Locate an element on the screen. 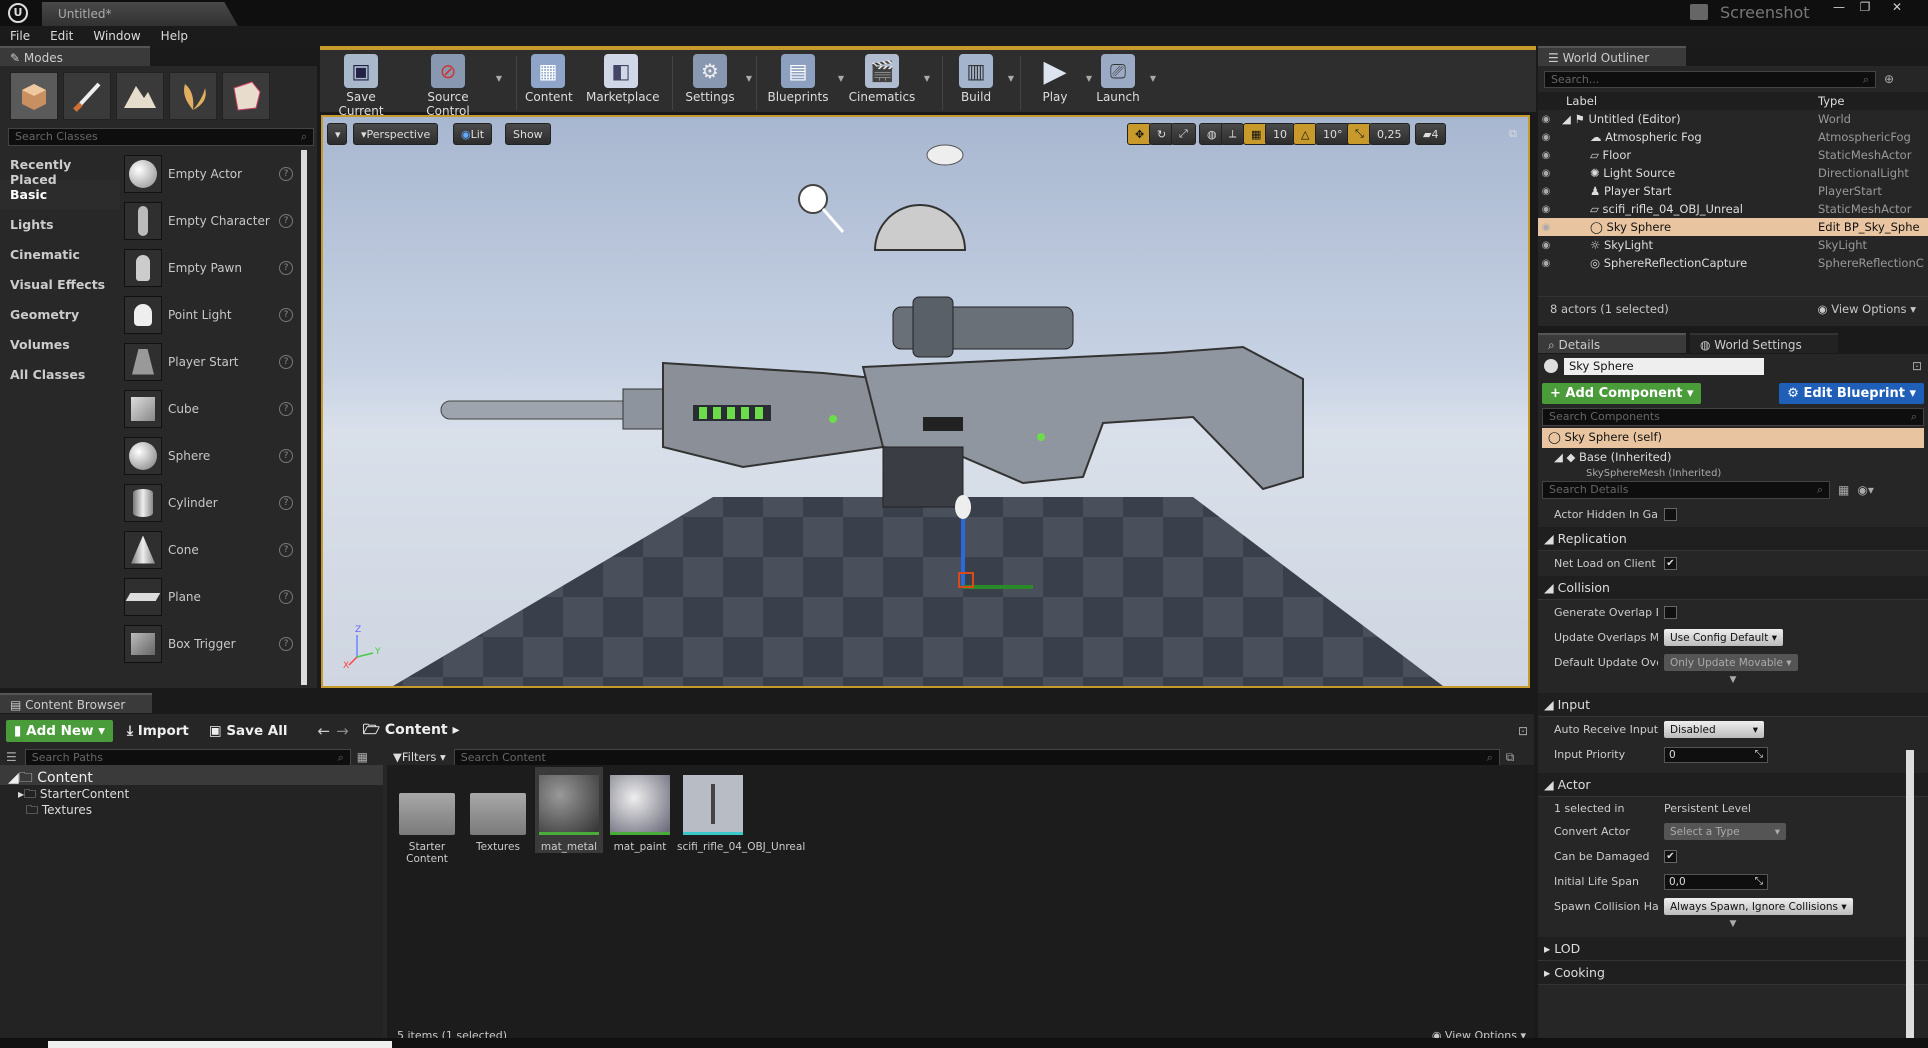 This screenshot has height=1048, width=1928. feedback-icon is located at coordinates (1699, 12).